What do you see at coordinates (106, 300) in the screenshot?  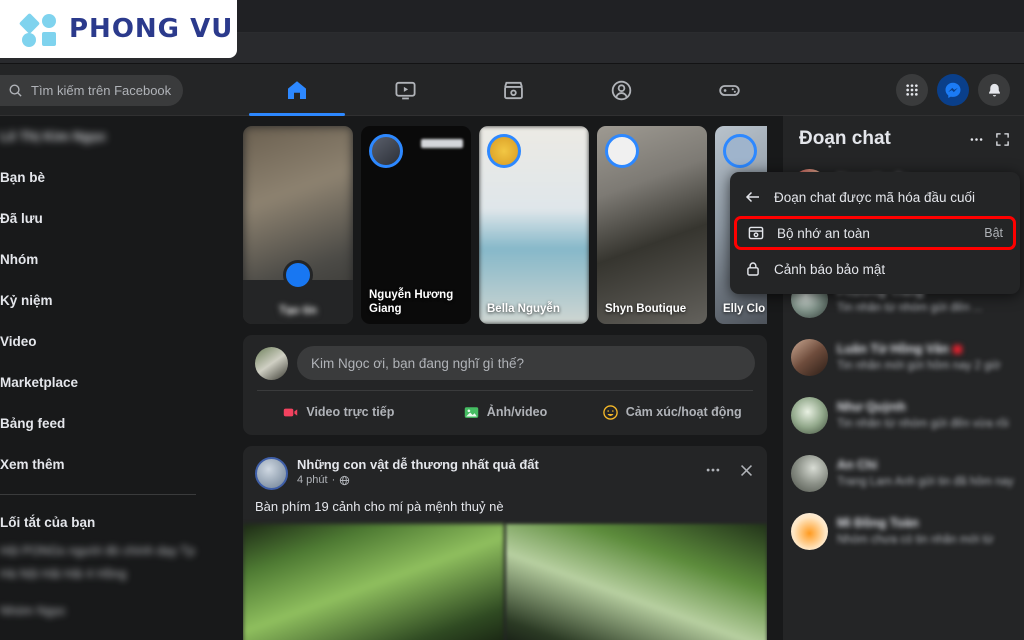 I see `sidebar-item-memories: Kỷ niệm` at bounding box center [106, 300].